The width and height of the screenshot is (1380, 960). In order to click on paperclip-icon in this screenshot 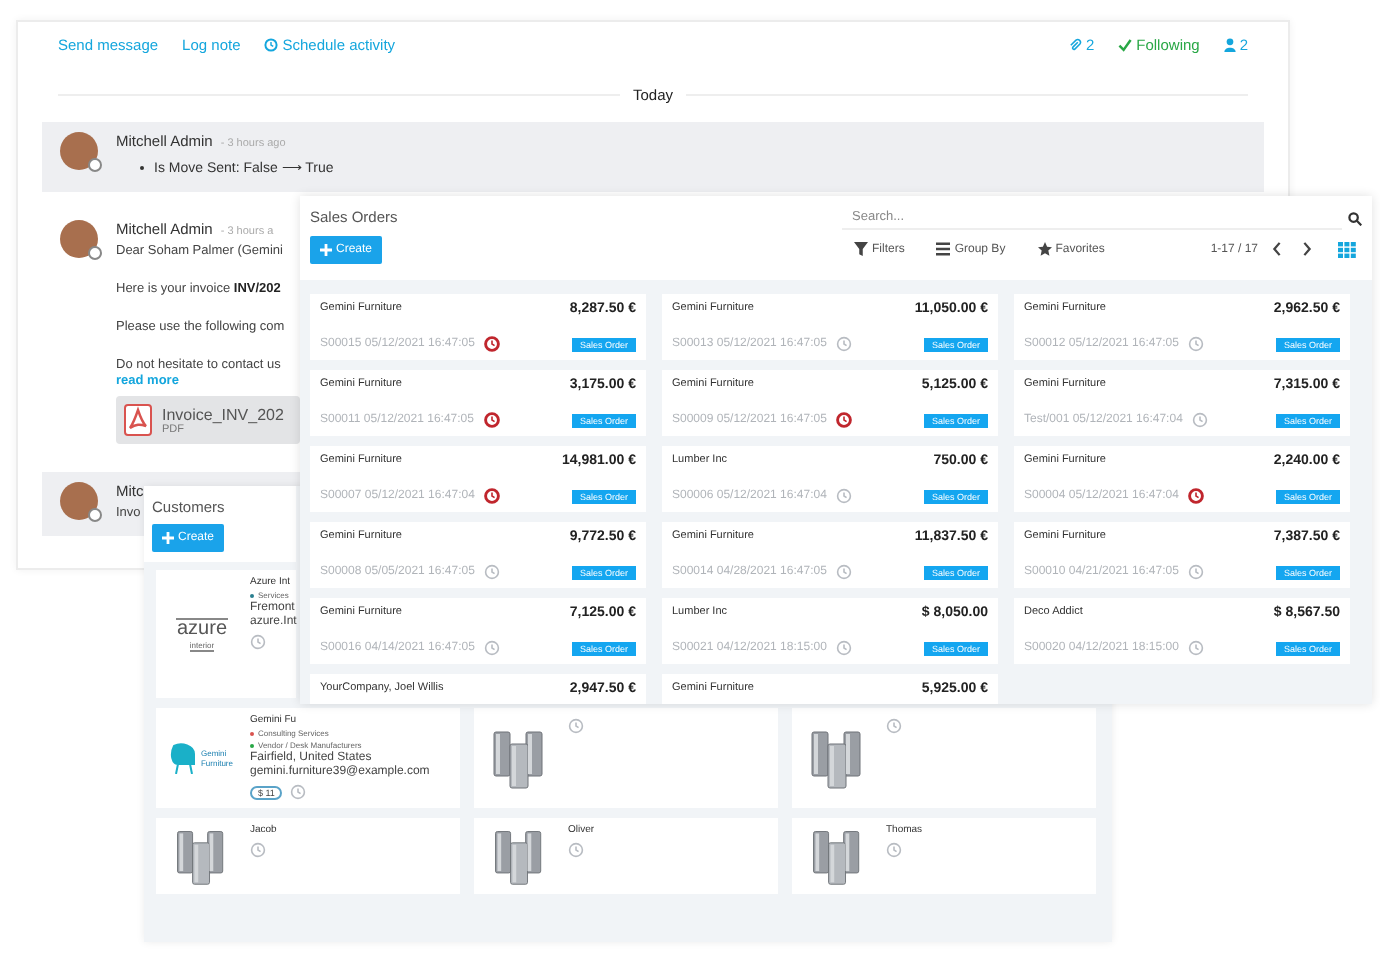, I will do `click(1074, 44)`.